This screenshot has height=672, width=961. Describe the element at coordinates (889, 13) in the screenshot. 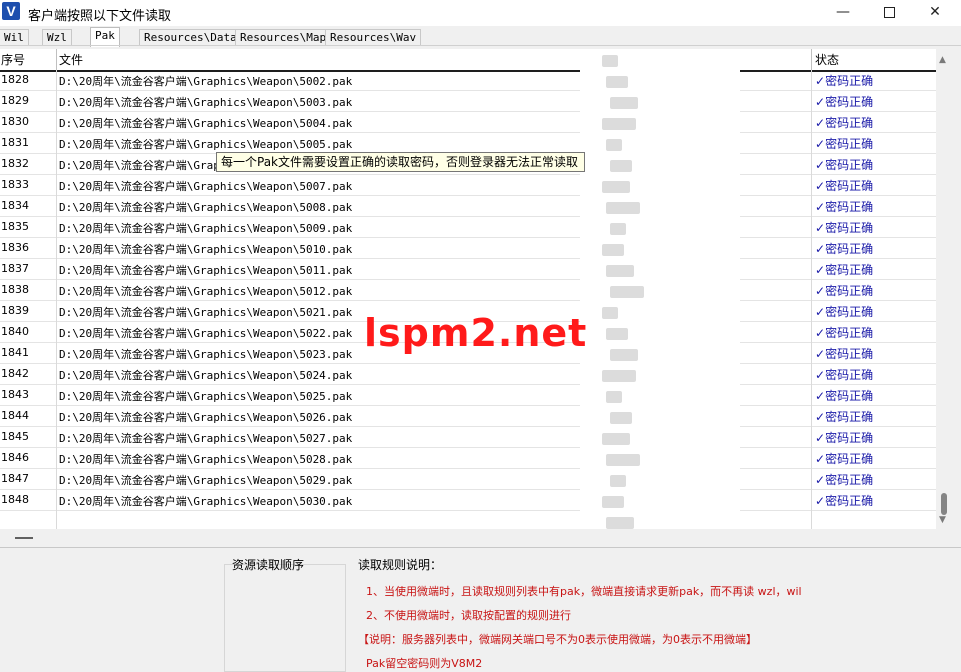

I see `maximize-button` at that location.